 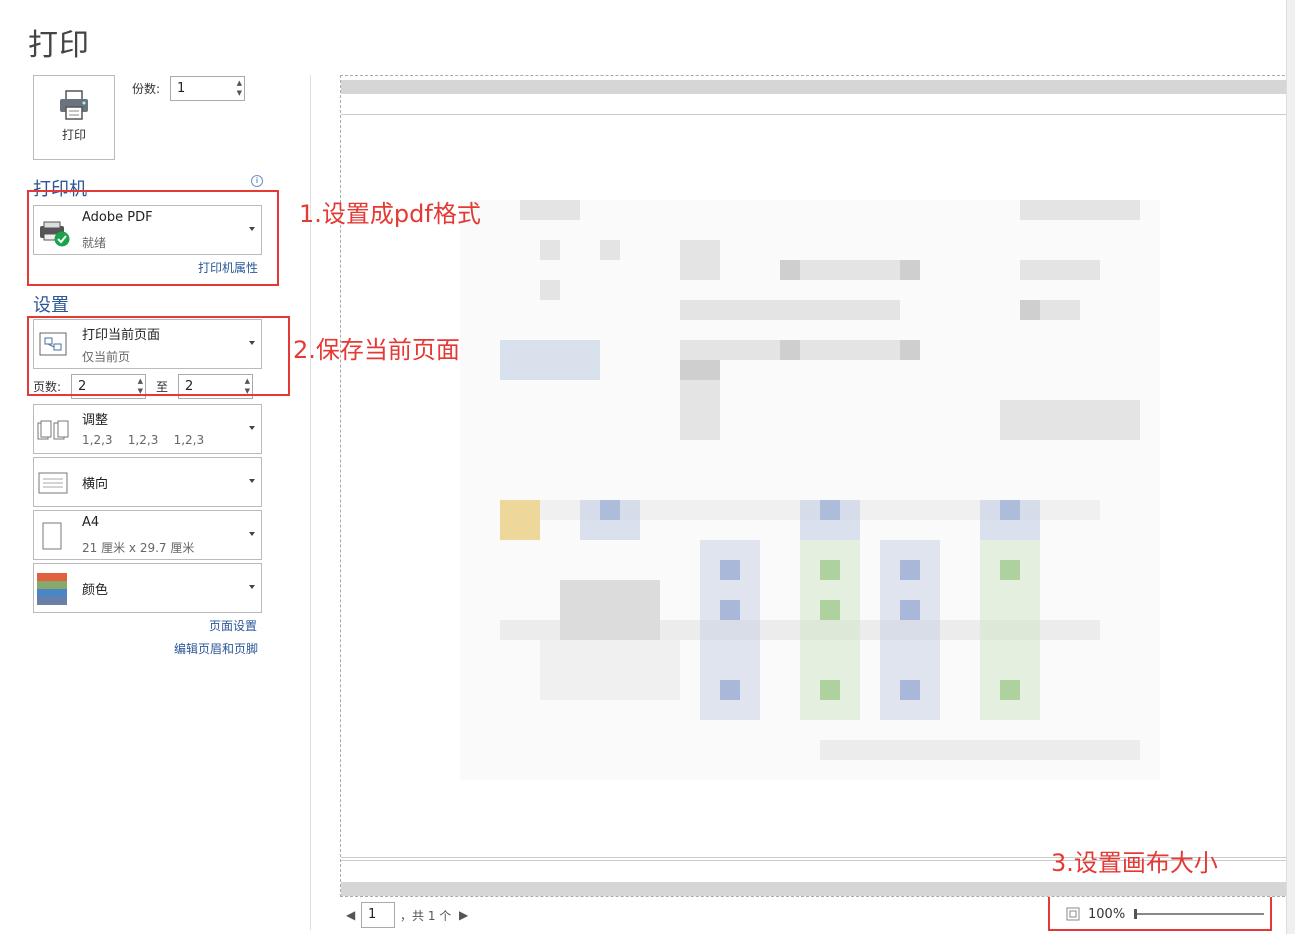 What do you see at coordinates (52, 589) in the screenshot?
I see `color-swatch-icon` at bounding box center [52, 589].